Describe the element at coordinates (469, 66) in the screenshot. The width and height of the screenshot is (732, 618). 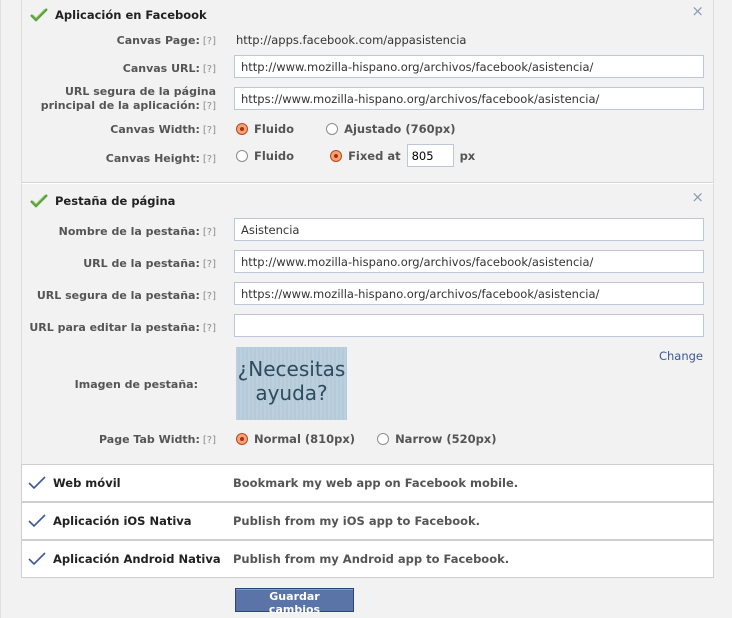
I see `canvas-url-input` at that location.